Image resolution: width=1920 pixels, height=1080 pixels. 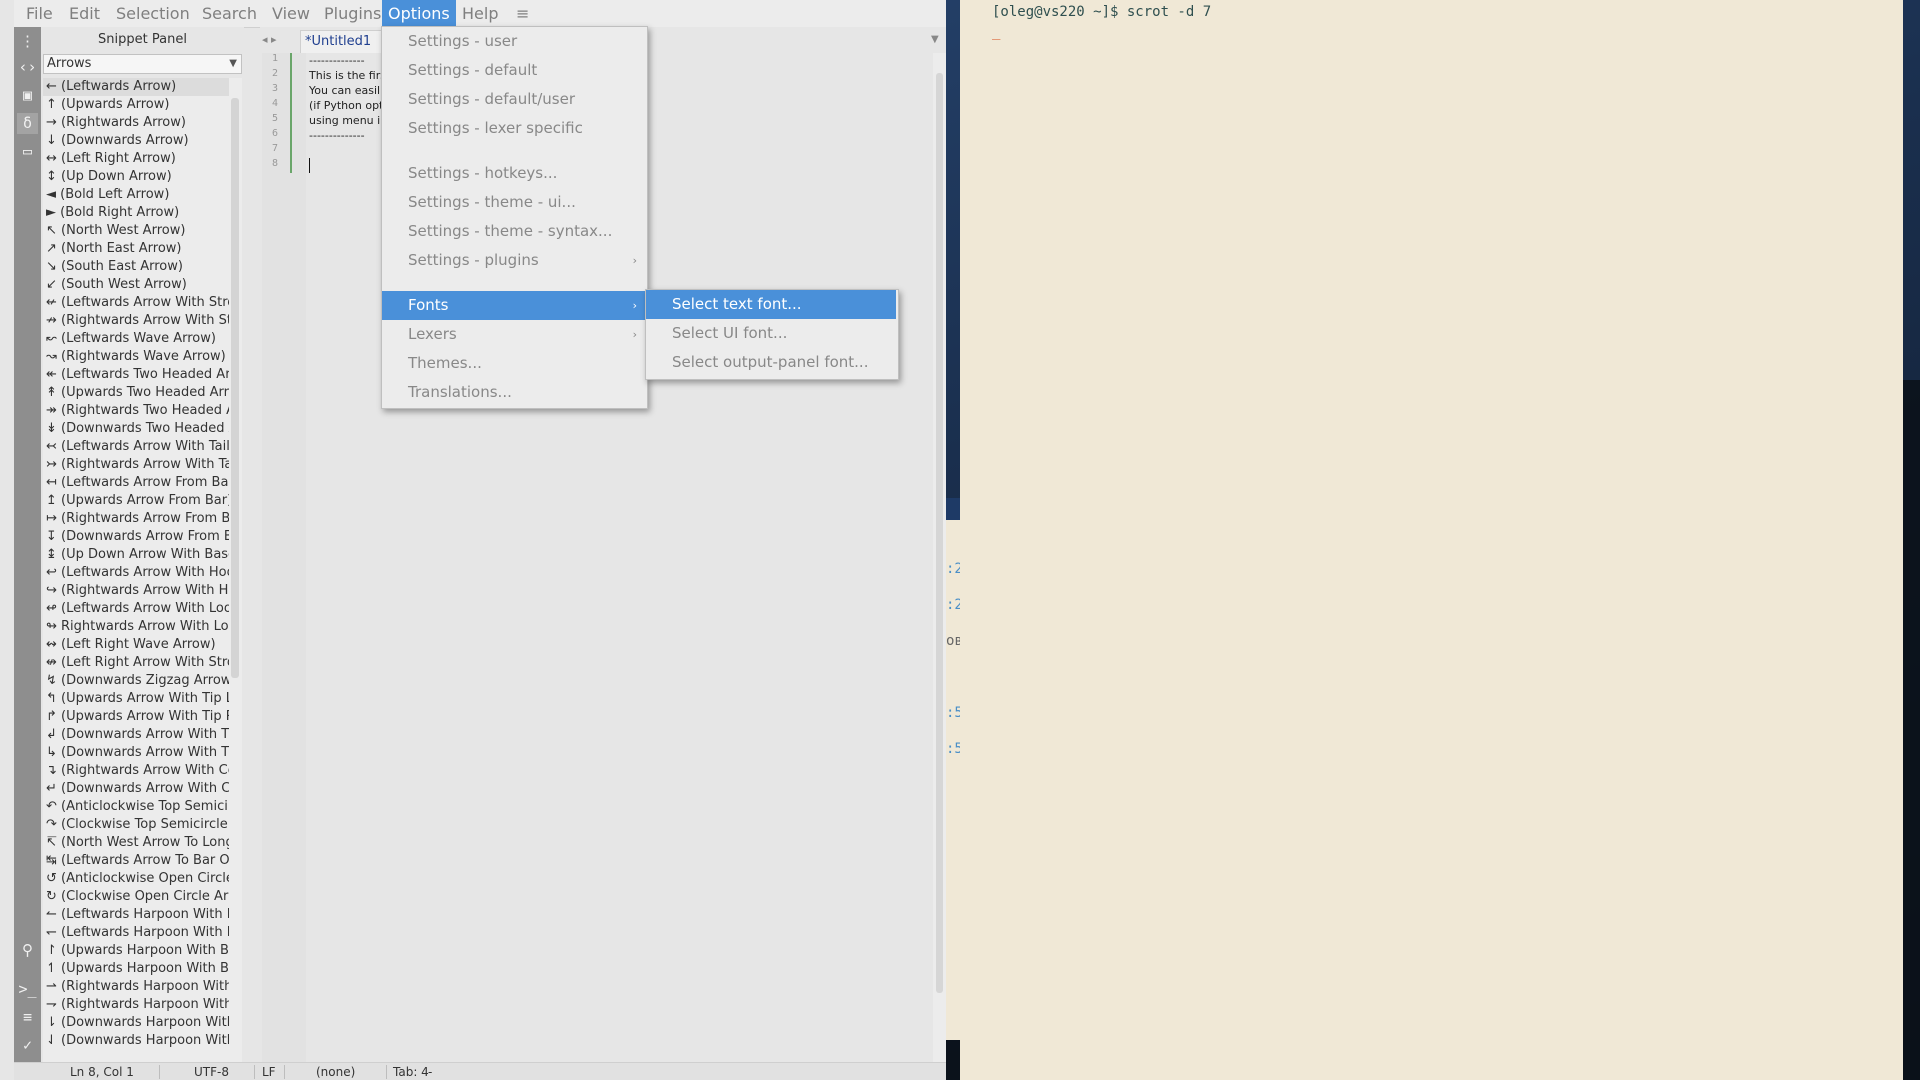 What do you see at coordinates (27, 989) in the screenshot?
I see `console-icon: >_` at bounding box center [27, 989].